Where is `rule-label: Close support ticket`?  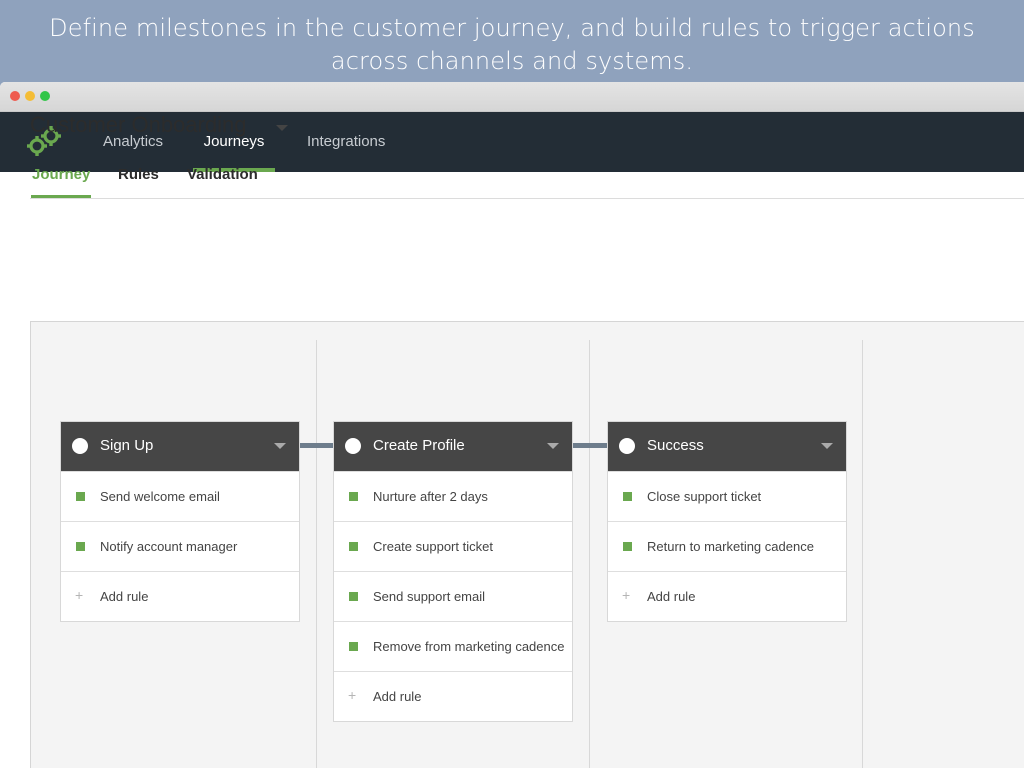 rule-label: Close support ticket is located at coordinates (704, 496).